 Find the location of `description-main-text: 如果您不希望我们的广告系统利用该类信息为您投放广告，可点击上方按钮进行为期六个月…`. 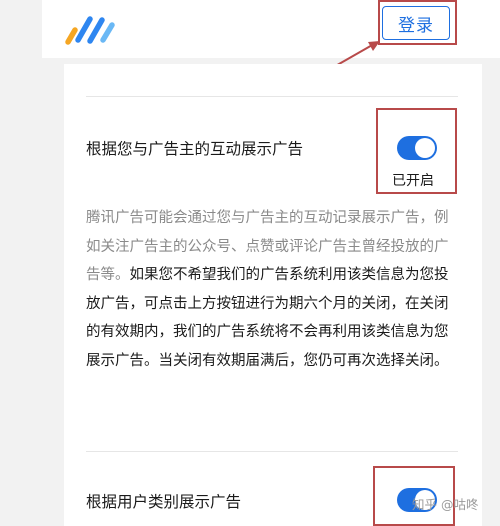

description-main-text: 如果您不希望我们的广告系统利用该类信息为您投放广告，可点击上方按钮进行为期六个月… is located at coordinates (267, 318).